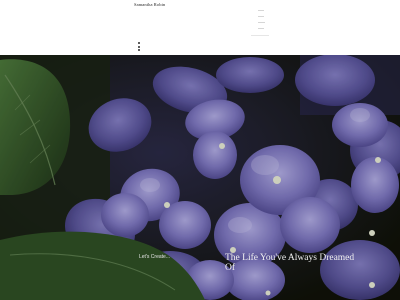 This screenshot has width=400, height=300. I want to click on hero-headline: The Life You've Always Dreamed Of, so click(290, 263).